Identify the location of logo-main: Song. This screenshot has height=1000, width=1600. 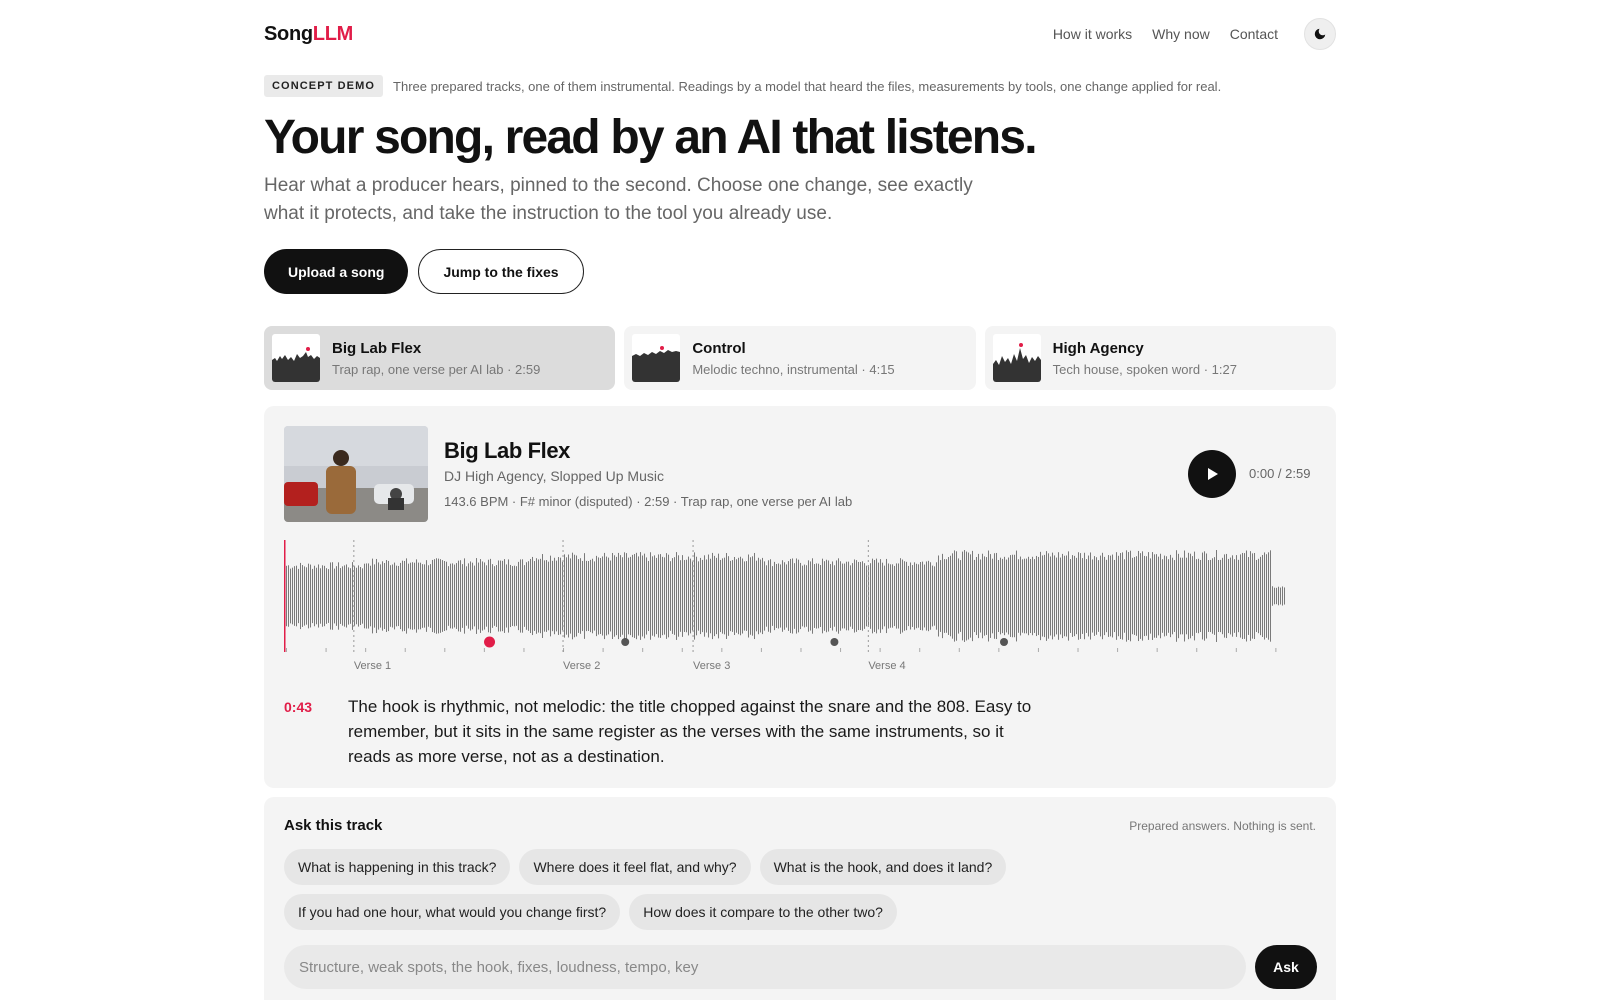
(288, 33).